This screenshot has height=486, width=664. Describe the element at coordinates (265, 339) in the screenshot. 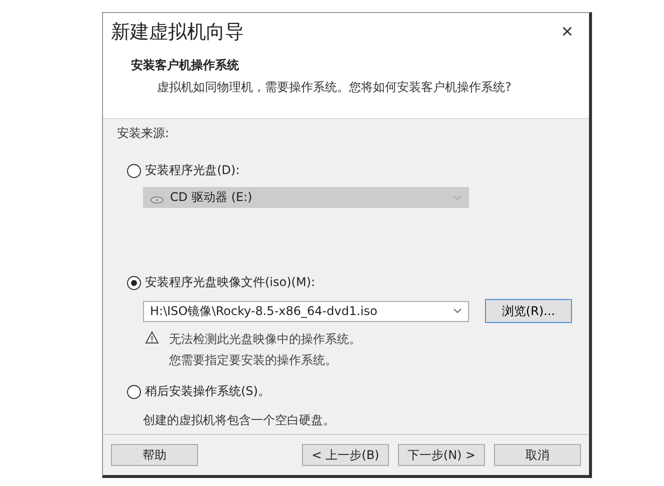

I see `warning-text: 无法检测此光盘映像中的操作系统。` at that location.